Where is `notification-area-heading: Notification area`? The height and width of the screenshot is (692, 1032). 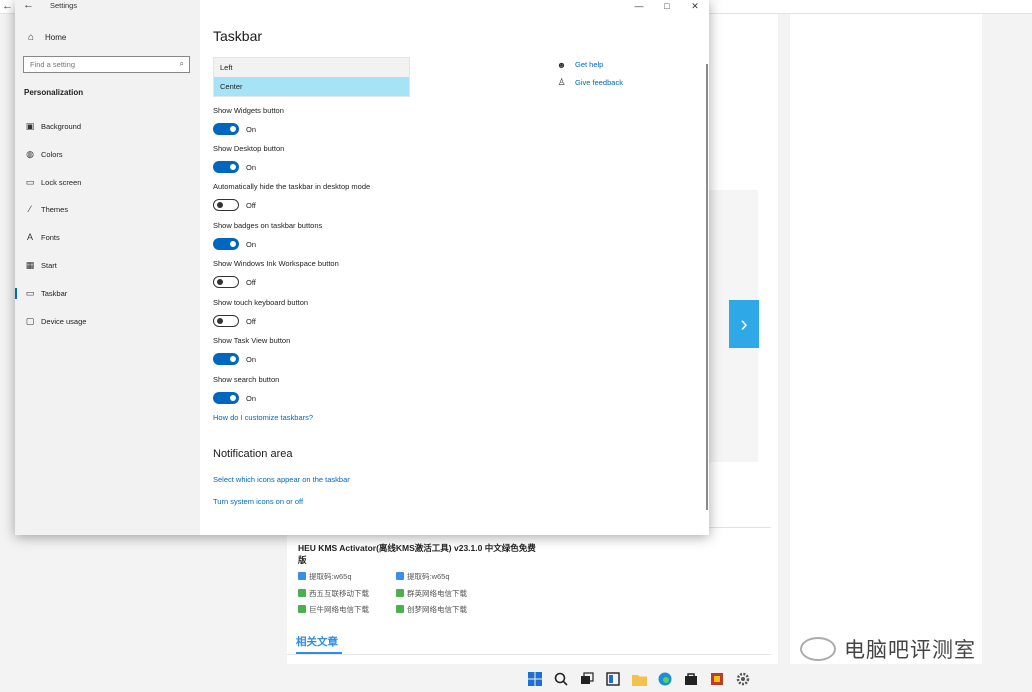 notification-area-heading: Notification area is located at coordinates (253, 454).